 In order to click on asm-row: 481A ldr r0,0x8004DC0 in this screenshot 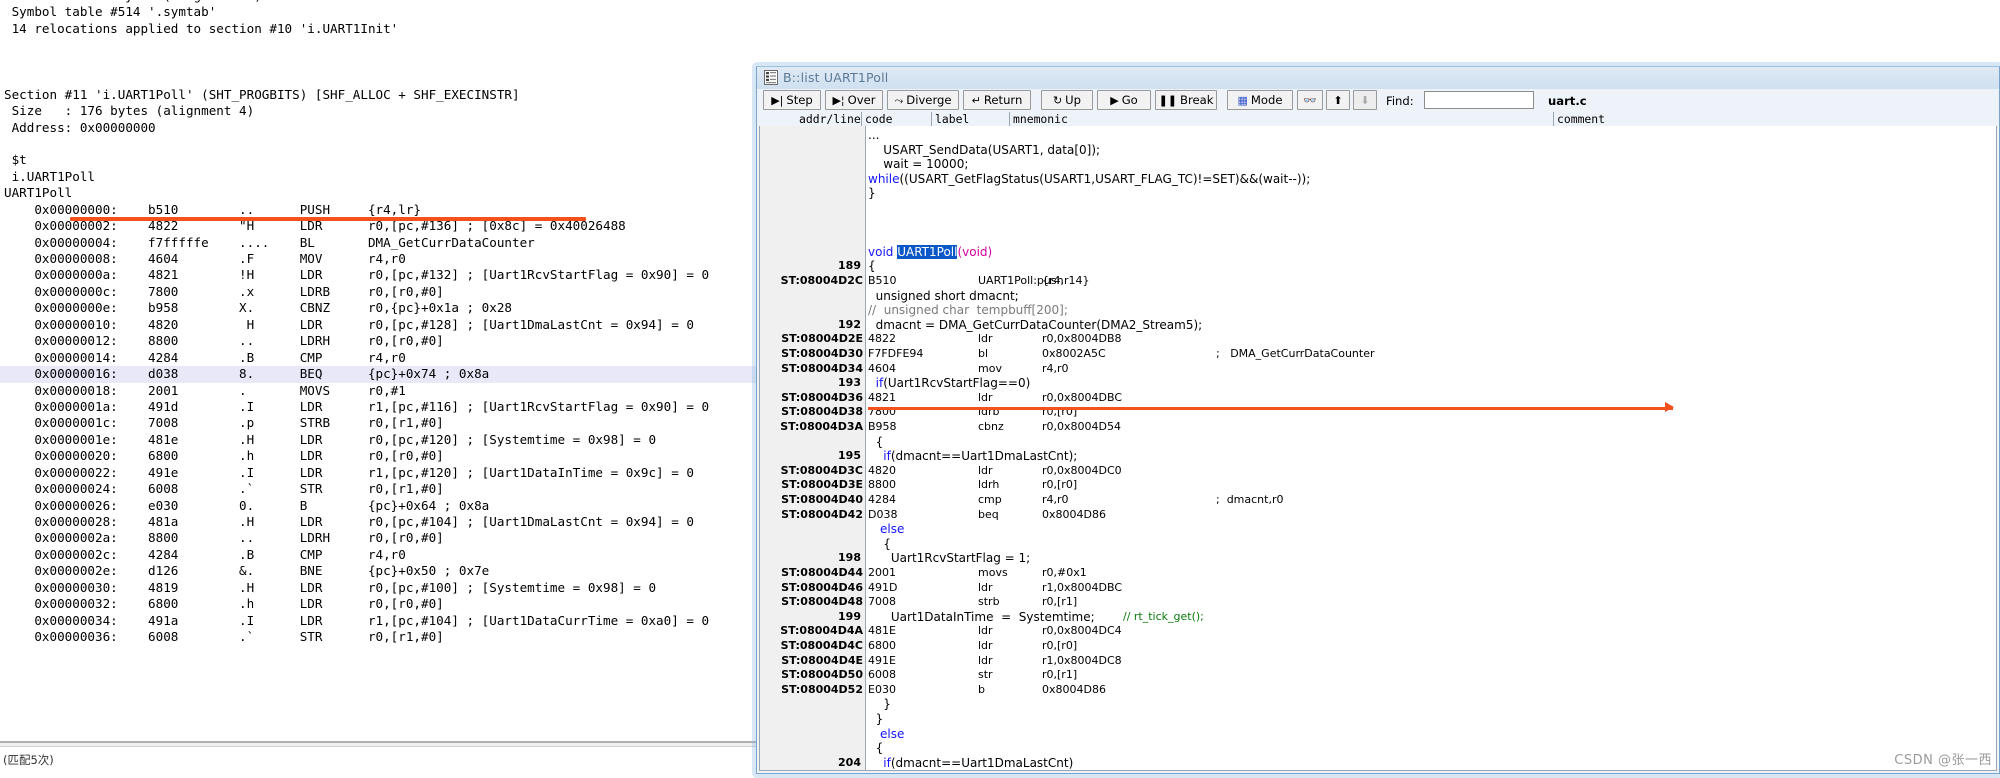, I will do `click(1431, 770)`.